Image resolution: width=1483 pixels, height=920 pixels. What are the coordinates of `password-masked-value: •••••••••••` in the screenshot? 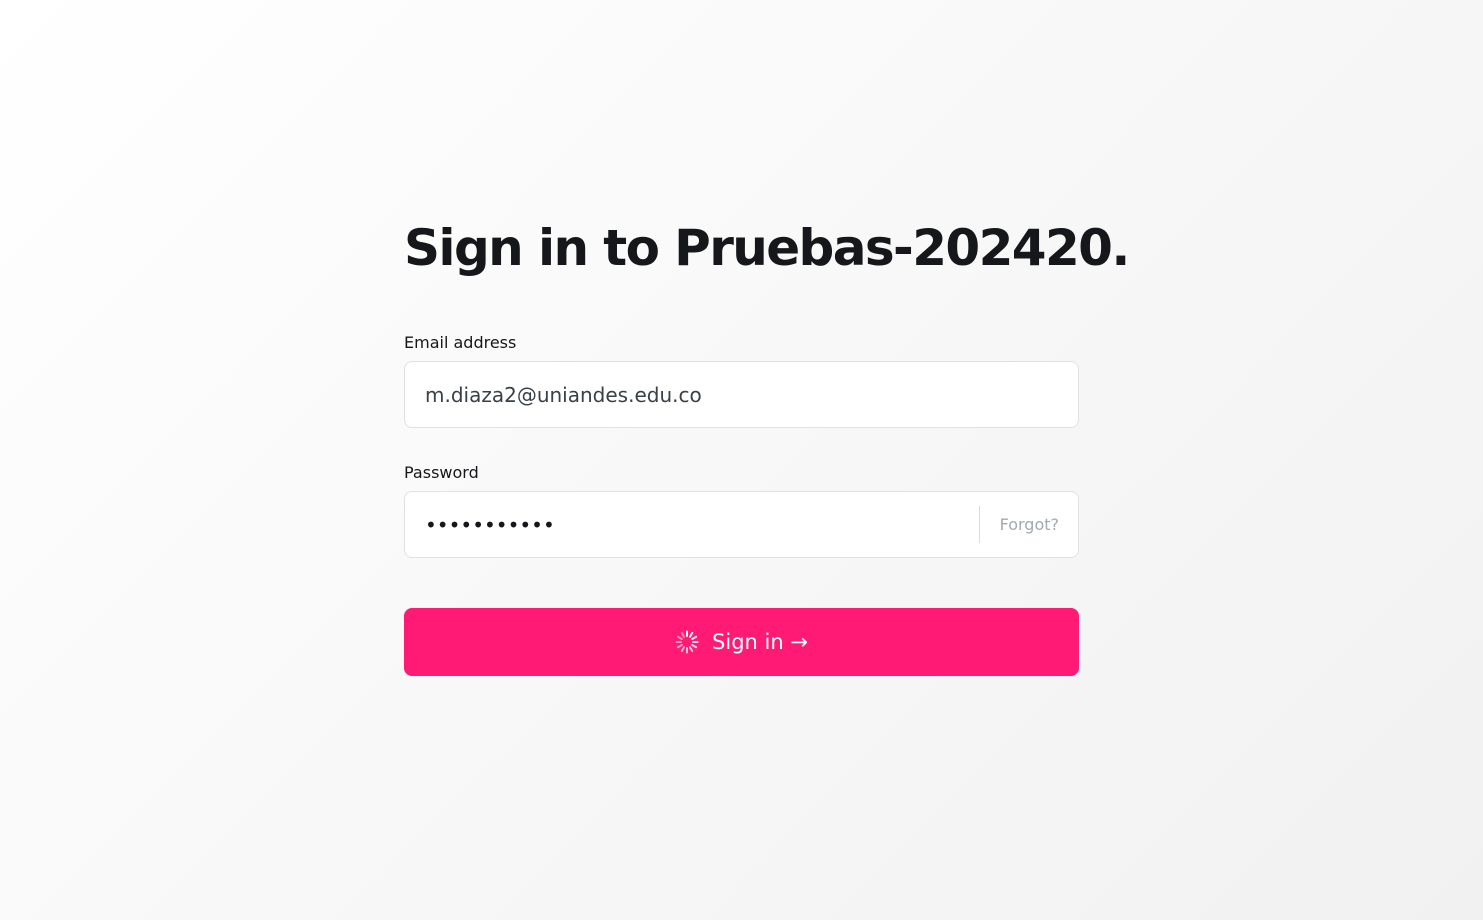 It's located at (490, 524).